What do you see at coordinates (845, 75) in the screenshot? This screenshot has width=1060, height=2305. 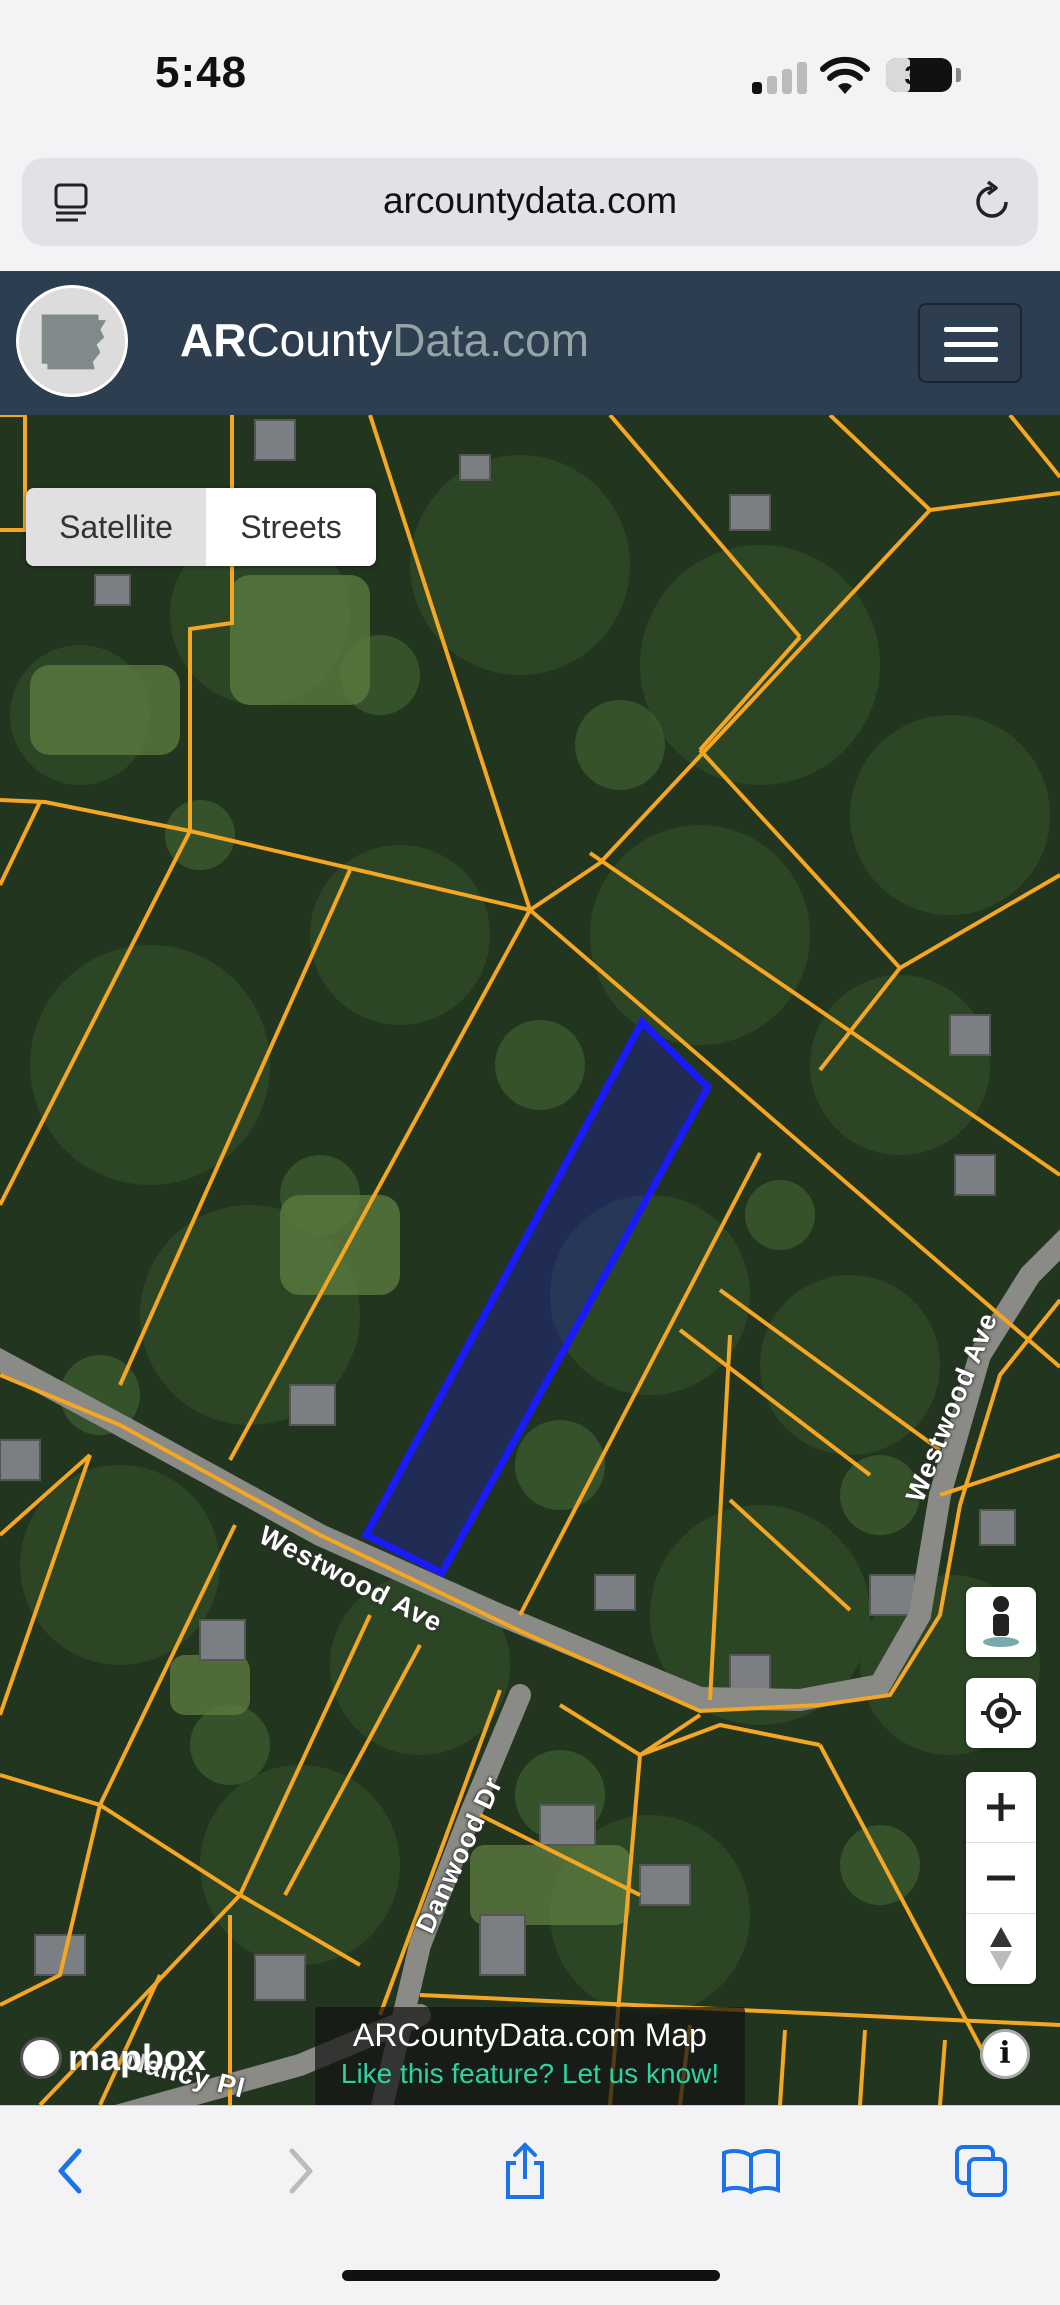 I see `wifi-icon` at bounding box center [845, 75].